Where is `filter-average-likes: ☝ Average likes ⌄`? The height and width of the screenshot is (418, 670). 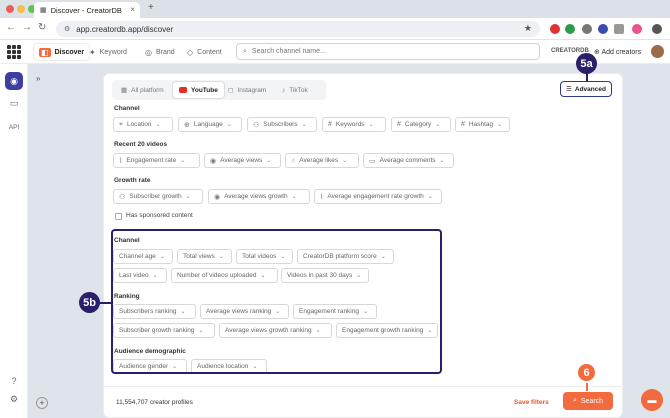 filter-average-likes: ☝ Average likes ⌄ is located at coordinates (322, 160).